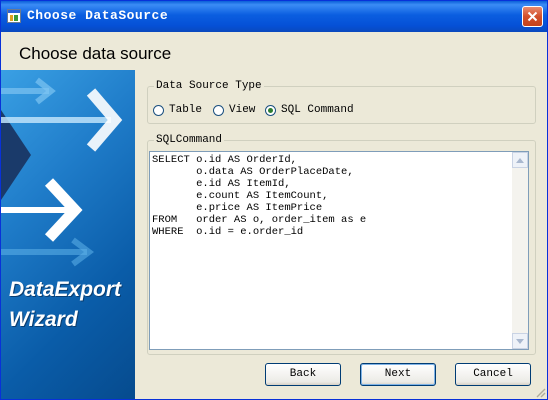 The width and height of the screenshot is (548, 400). I want to click on dialog-header: Choose data source, so click(274, 51).